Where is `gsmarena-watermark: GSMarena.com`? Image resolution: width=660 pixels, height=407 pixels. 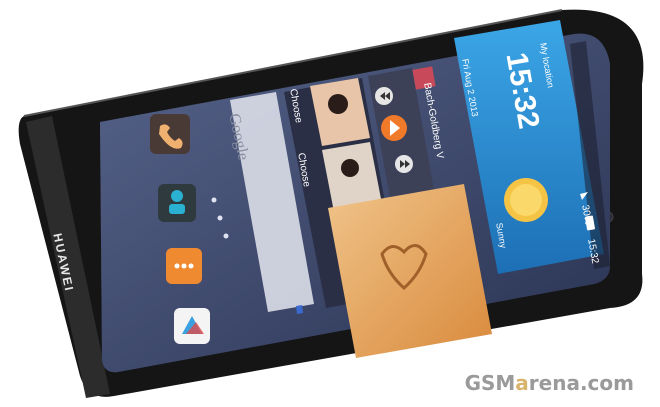 gsmarena-watermark: GSMarena.com is located at coordinates (549, 383).